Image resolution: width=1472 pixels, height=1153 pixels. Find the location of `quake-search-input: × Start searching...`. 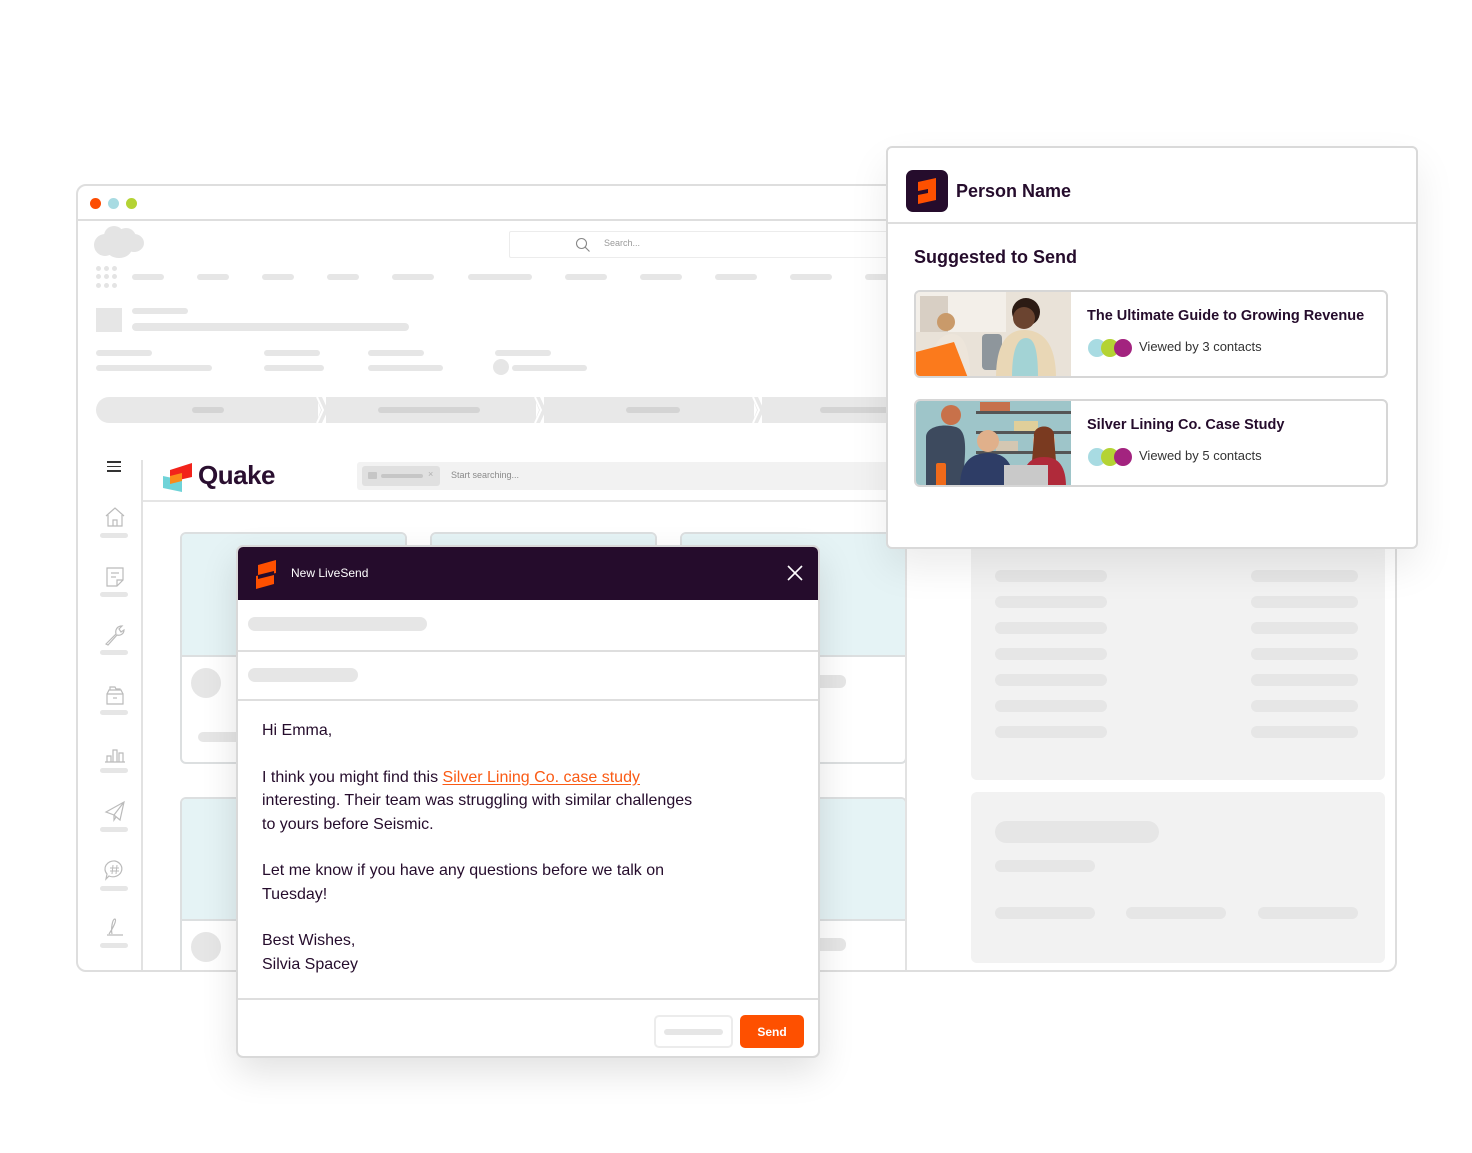

quake-search-input: × Start searching... is located at coordinates (627, 476).